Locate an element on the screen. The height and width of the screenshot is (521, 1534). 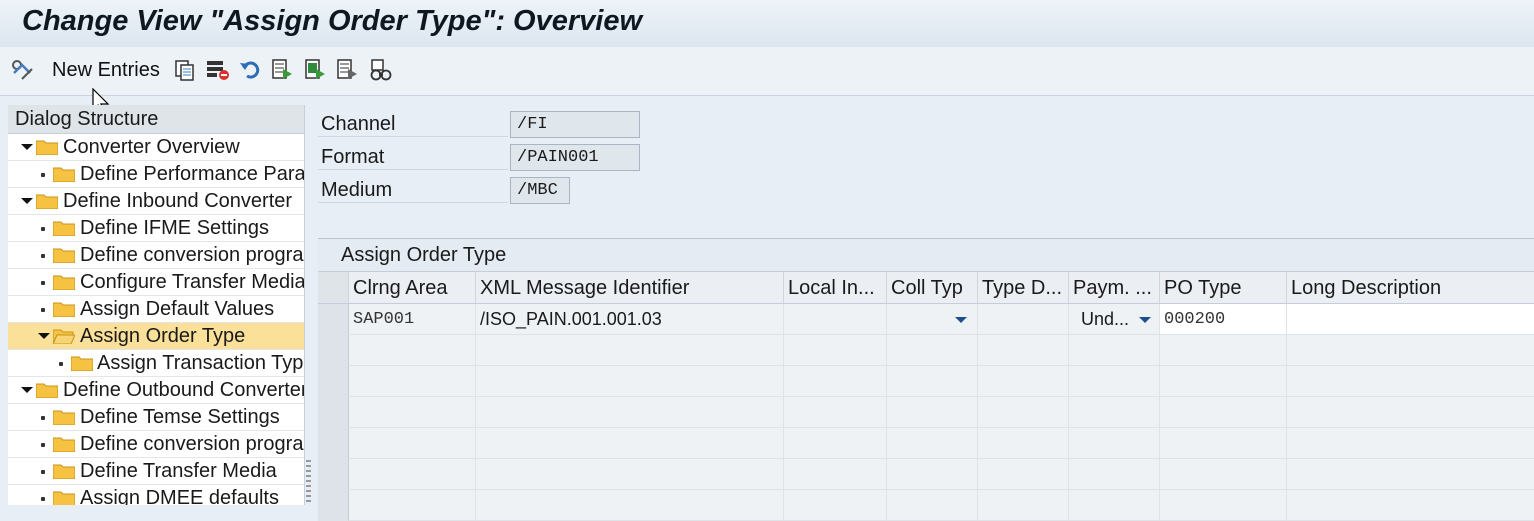
open-folder-icon is located at coordinates (64, 336).